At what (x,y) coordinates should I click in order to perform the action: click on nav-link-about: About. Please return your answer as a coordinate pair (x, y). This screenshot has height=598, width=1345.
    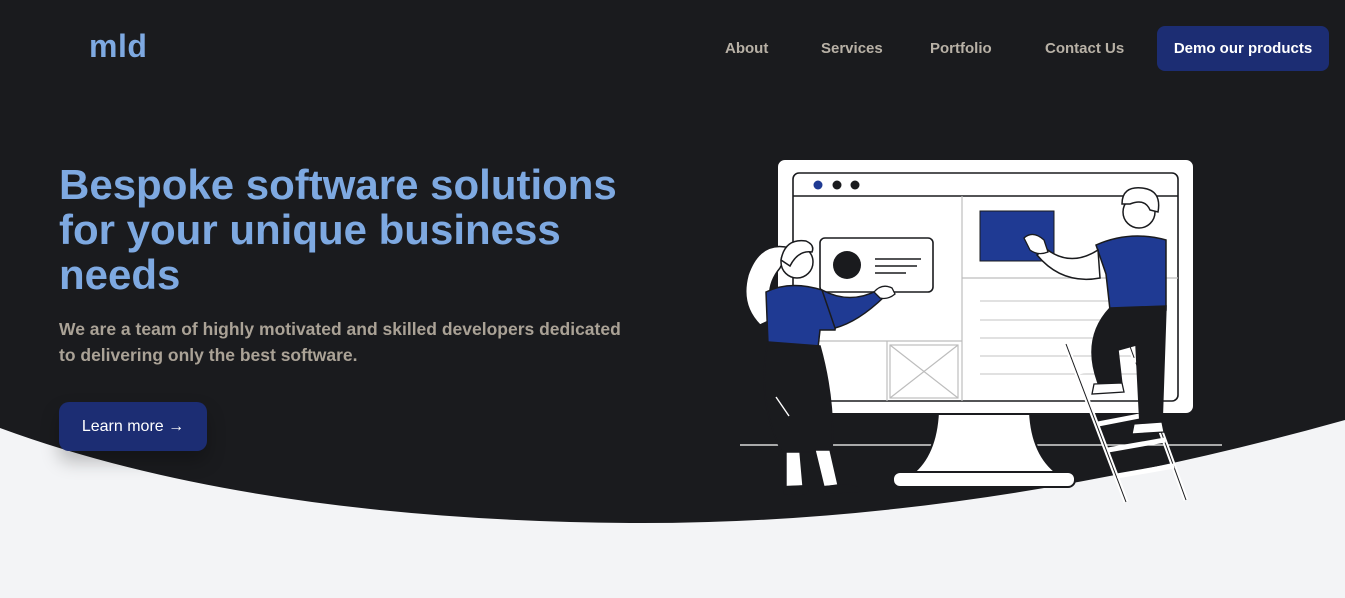
    Looking at the image, I should click on (746, 48).